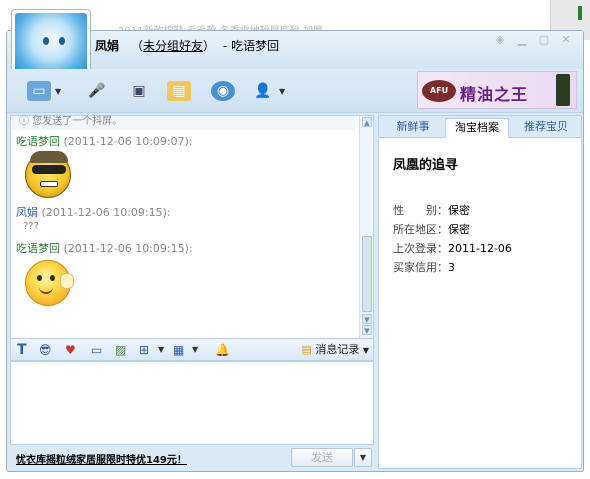  What do you see at coordinates (31, 226) in the screenshot?
I see `message-text: ???` at bounding box center [31, 226].